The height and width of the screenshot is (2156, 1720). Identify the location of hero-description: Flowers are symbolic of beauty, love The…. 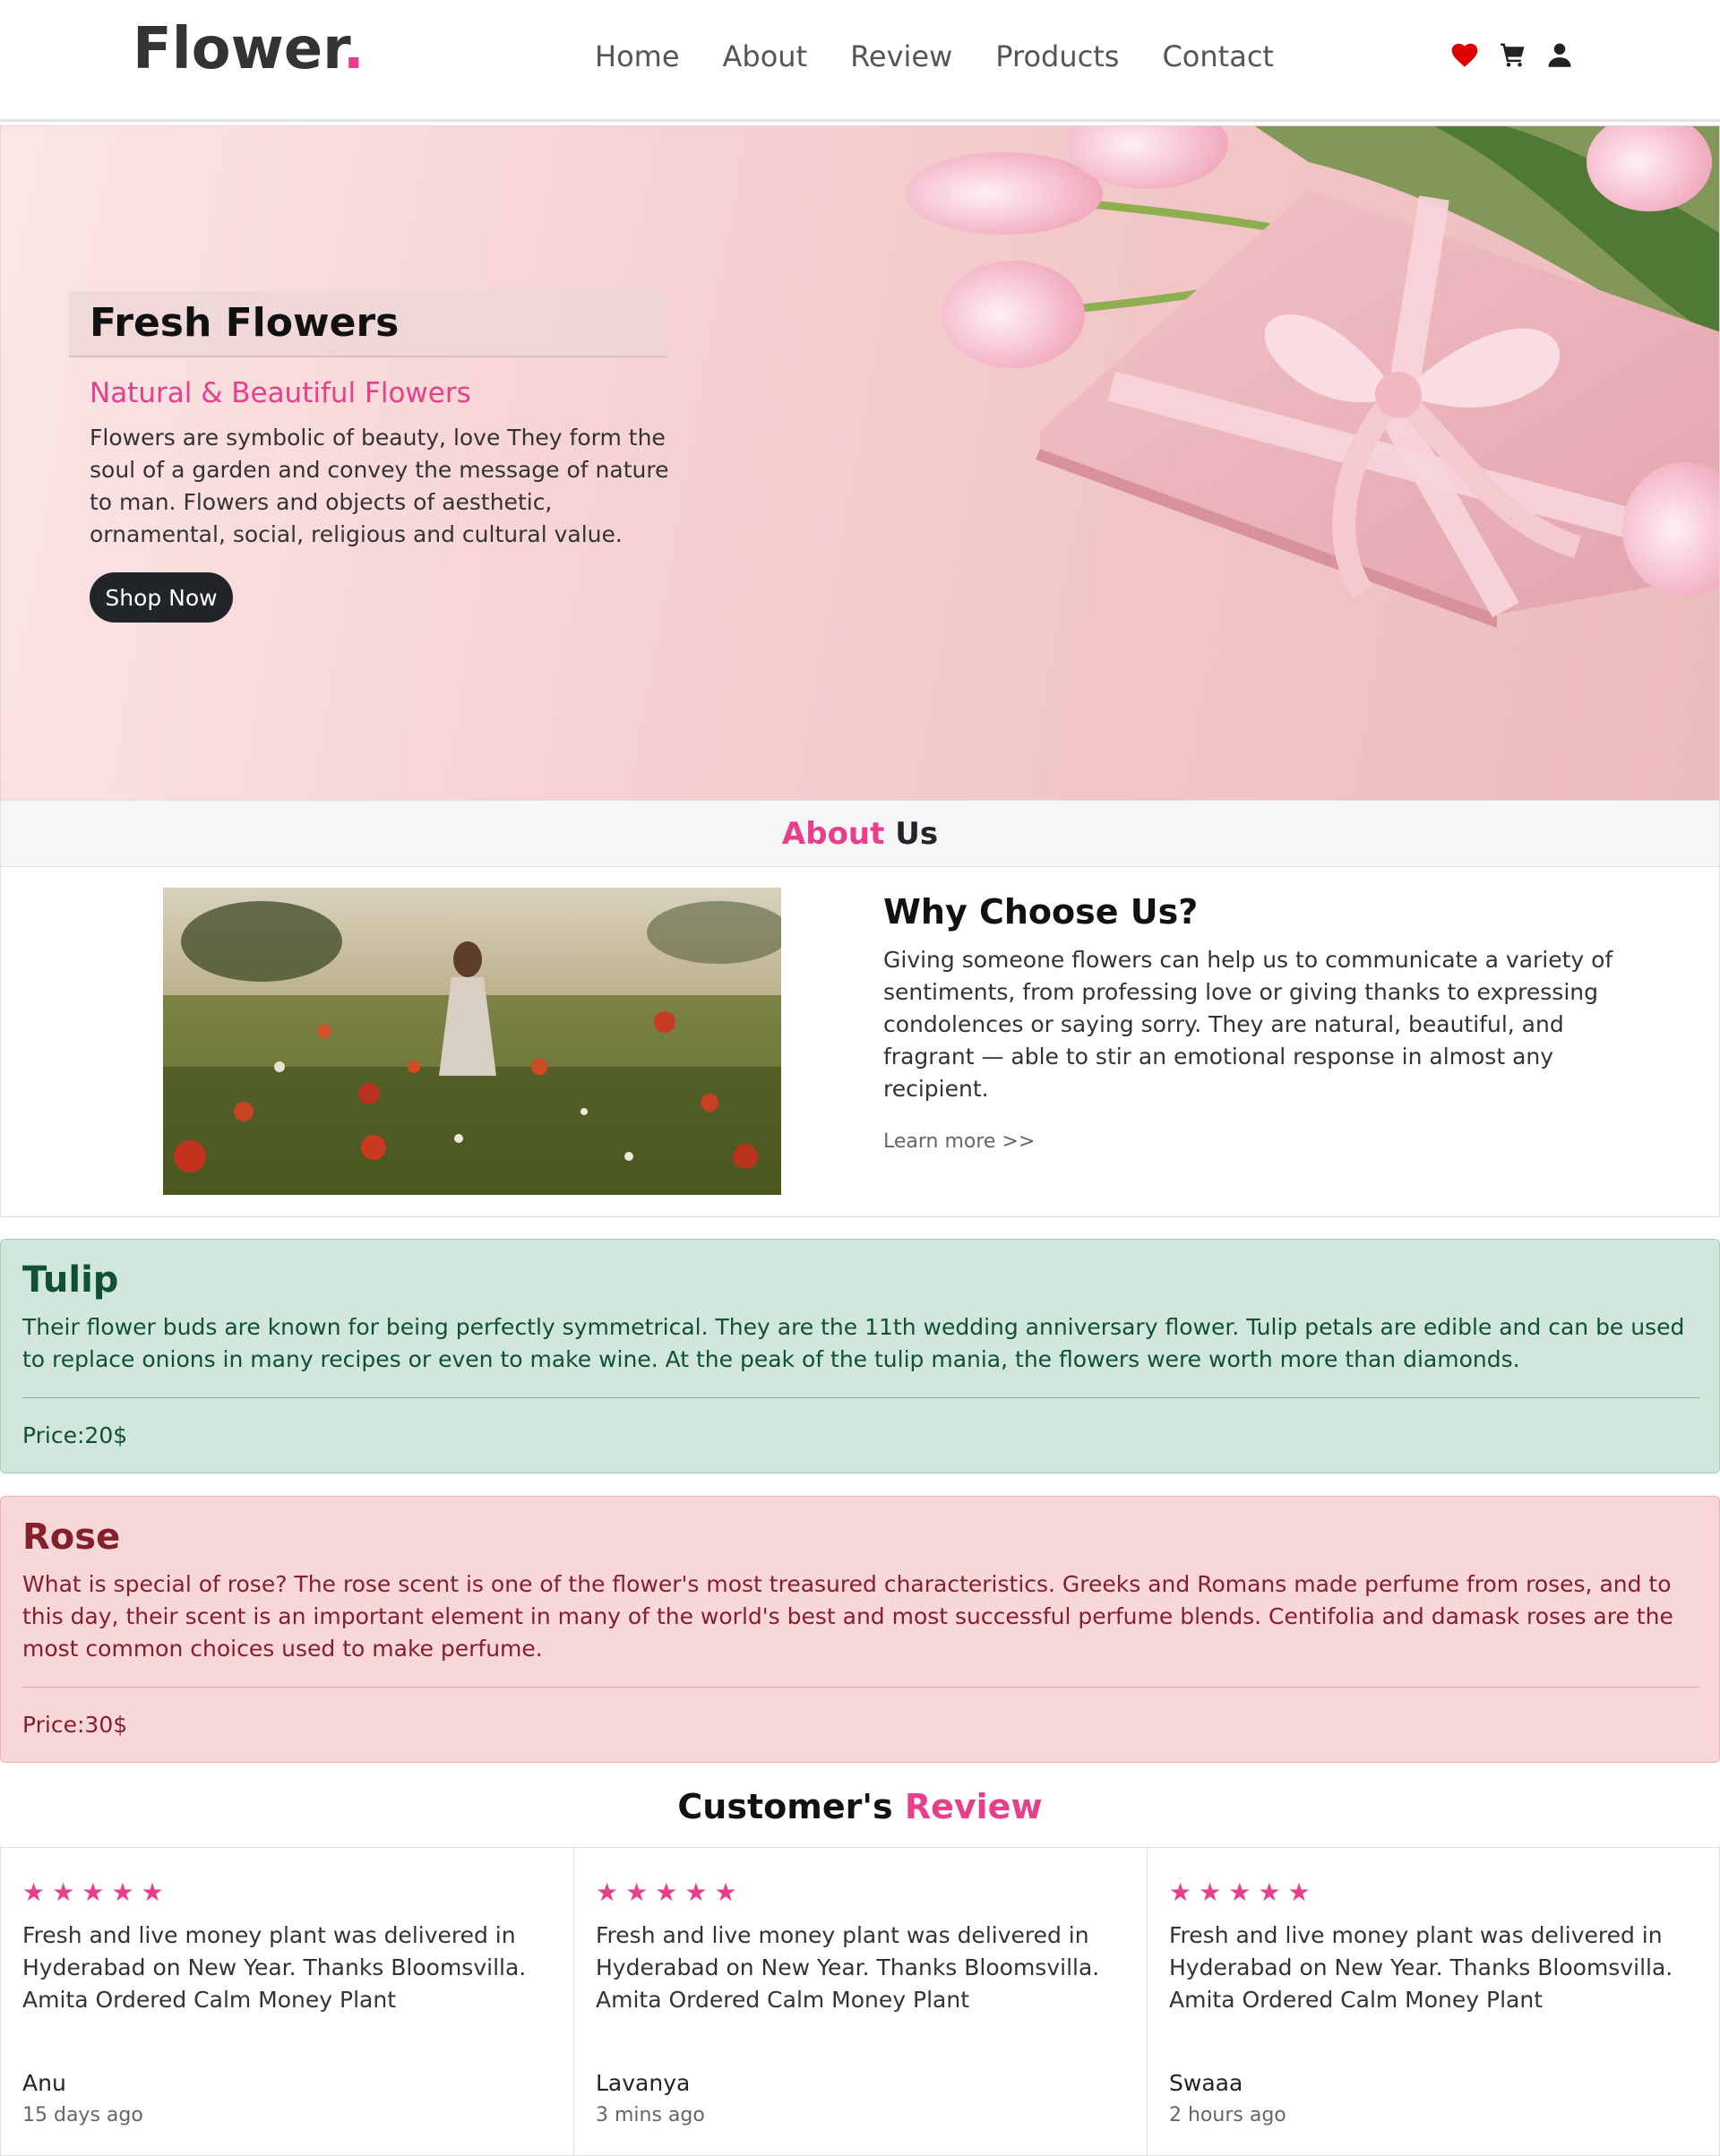
(379, 486).